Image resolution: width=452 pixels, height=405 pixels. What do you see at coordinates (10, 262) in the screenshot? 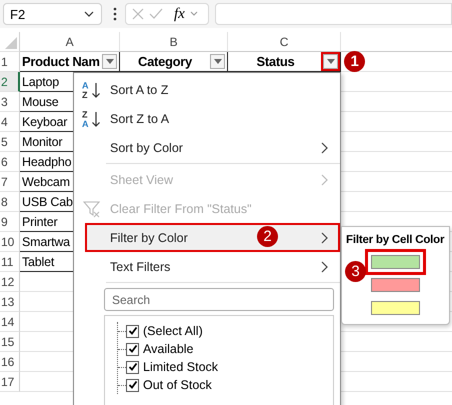
I see `row-header: 11` at bounding box center [10, 262].